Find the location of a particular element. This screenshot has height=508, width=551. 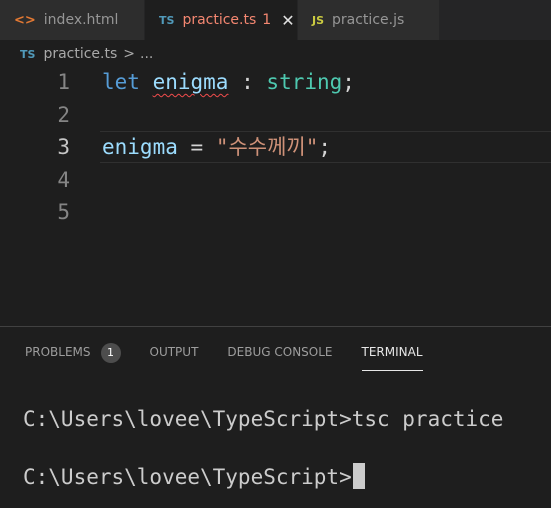

line-number: 3 is located at coordinates (63, 147).